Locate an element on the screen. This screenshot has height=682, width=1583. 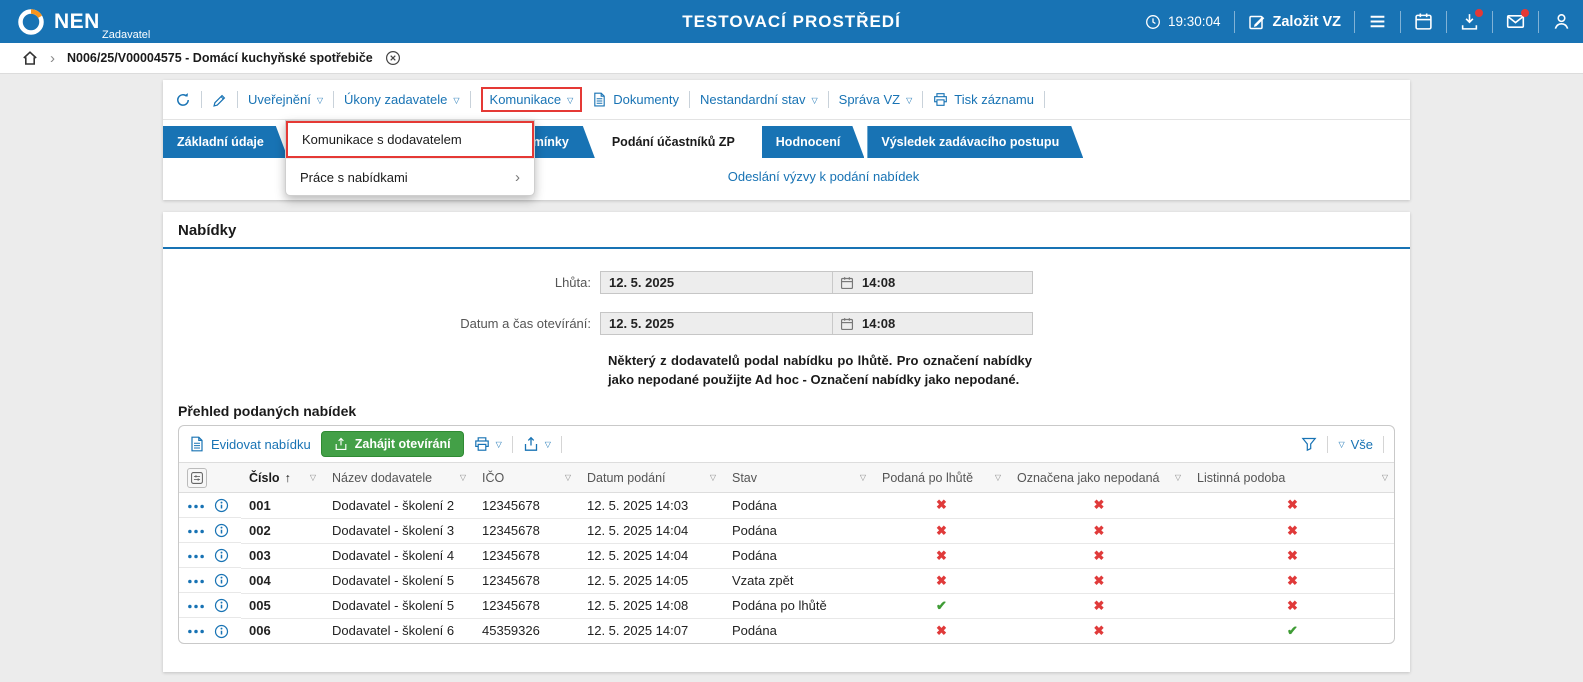
cell-dodavatel: Dodavatel - školení 3 is located at coordinates (399, 531).